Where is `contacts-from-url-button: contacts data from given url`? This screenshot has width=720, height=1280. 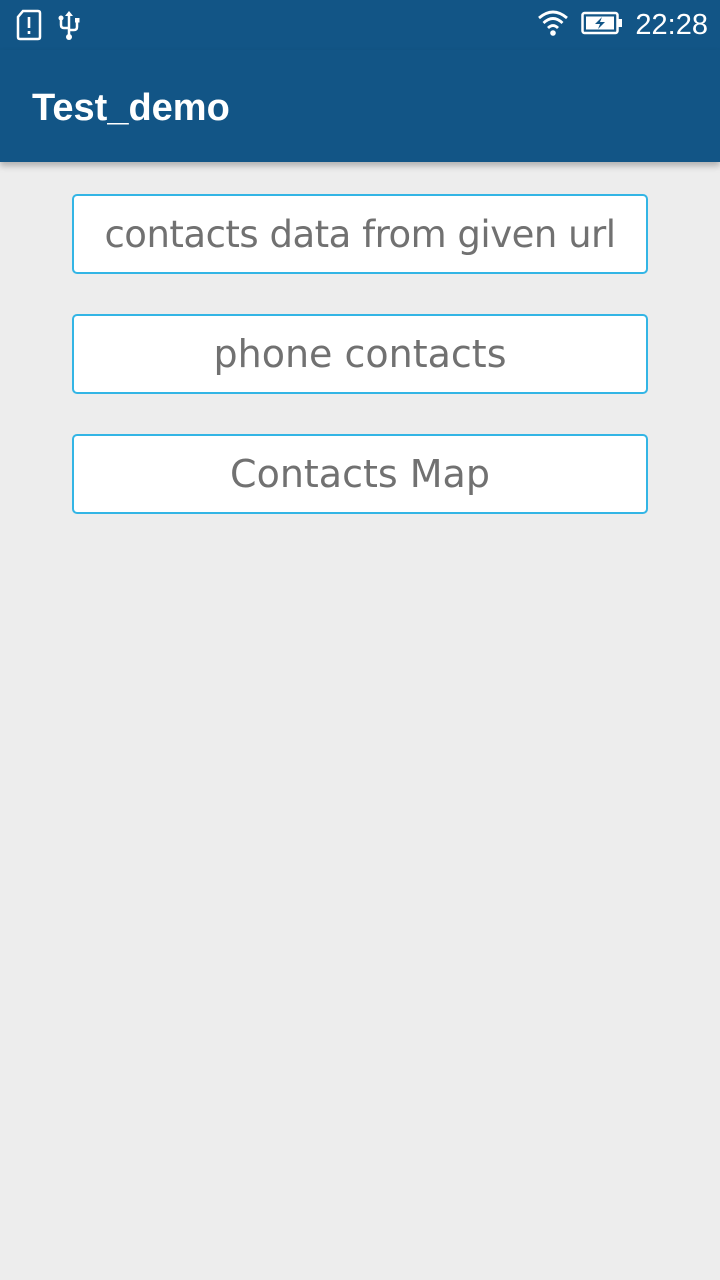
contacts-from-url-button: contacts data from given url is located at coordinates (360, 234).